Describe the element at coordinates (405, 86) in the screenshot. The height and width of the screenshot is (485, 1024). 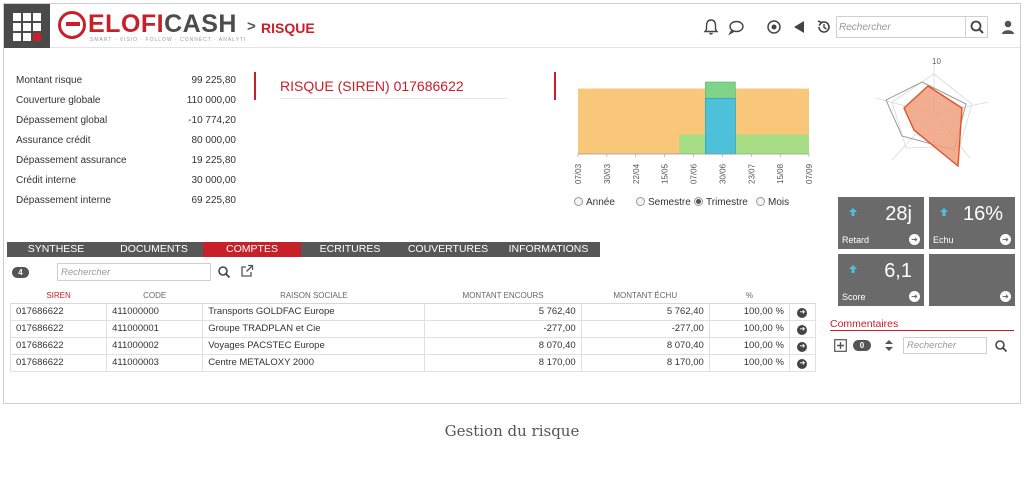
I see `risk-title-box: RISQUE (SIREN) 017686622` at that location.